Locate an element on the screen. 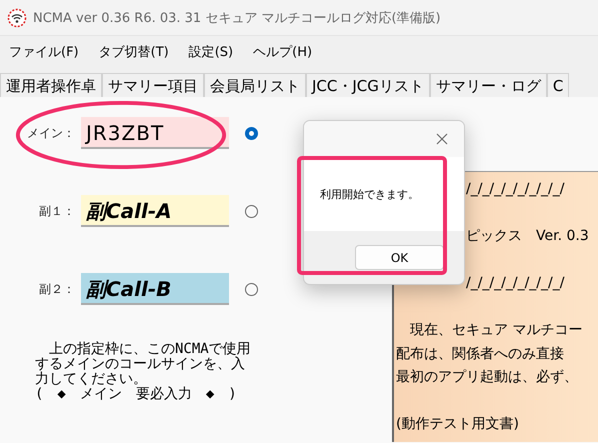 The width and height of the screenshot is (598, 443). notice-text: ピックス Ver. 0.3 is located at coordinates (527, 236).